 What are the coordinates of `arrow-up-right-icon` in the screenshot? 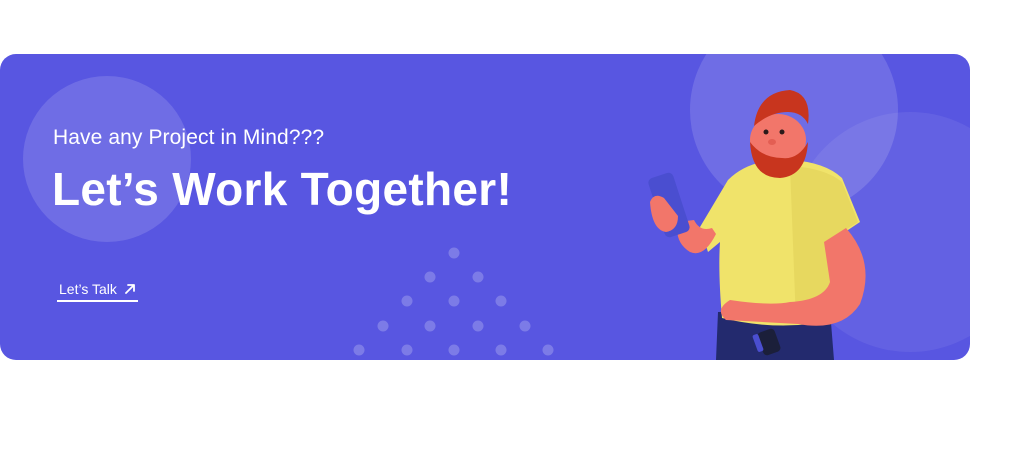 It's located at (130, 289).